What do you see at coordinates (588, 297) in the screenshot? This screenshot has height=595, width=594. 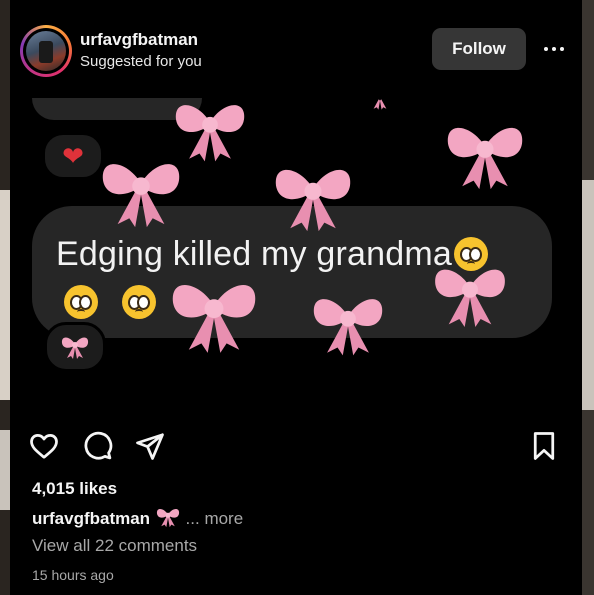 I see `background-right-edge` at bounding box center [588, 297].